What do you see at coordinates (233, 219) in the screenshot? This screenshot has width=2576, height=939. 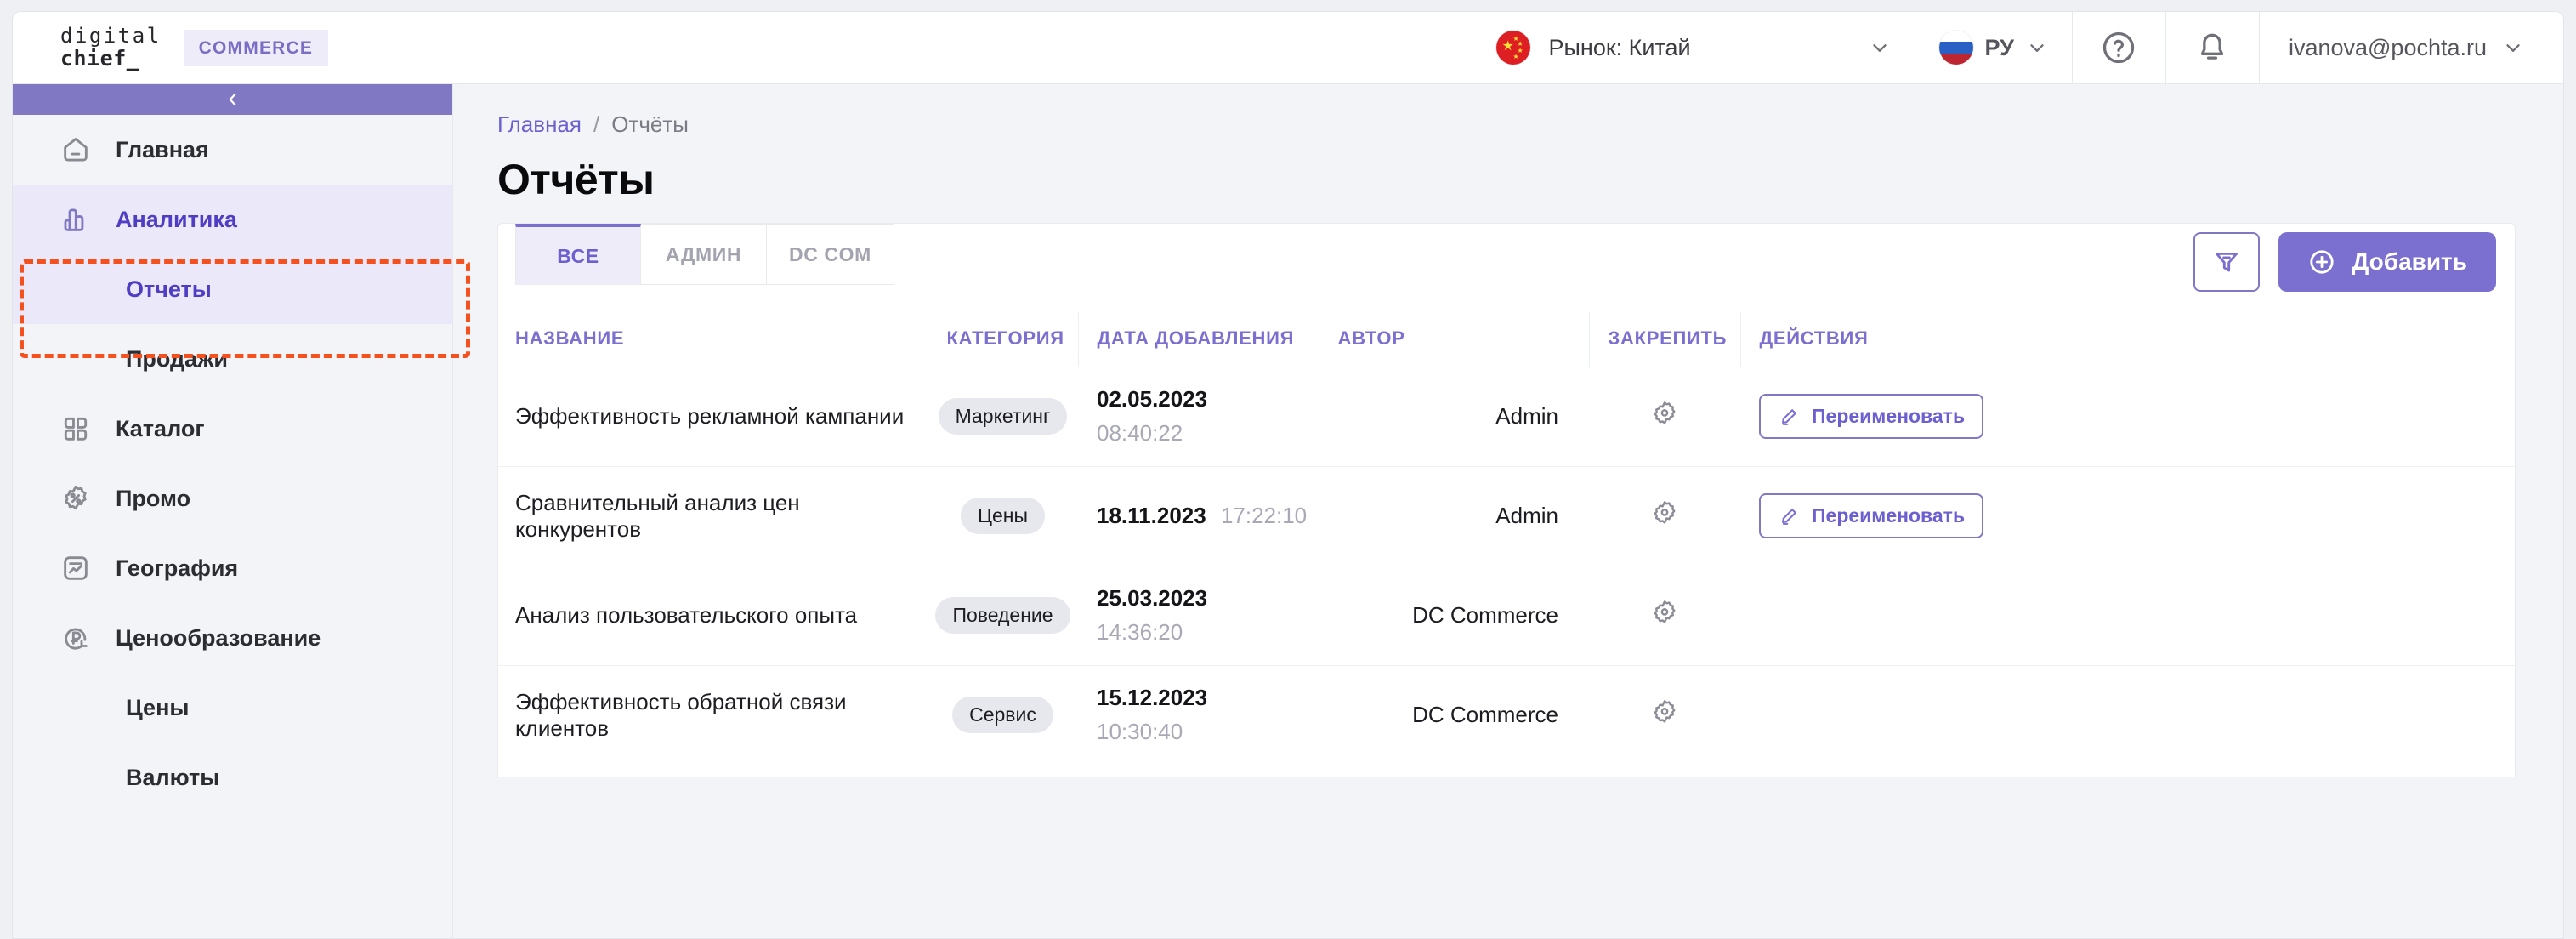 I see `sidebar-item-analytics: Аналитика` at bounding box center [233, 219].